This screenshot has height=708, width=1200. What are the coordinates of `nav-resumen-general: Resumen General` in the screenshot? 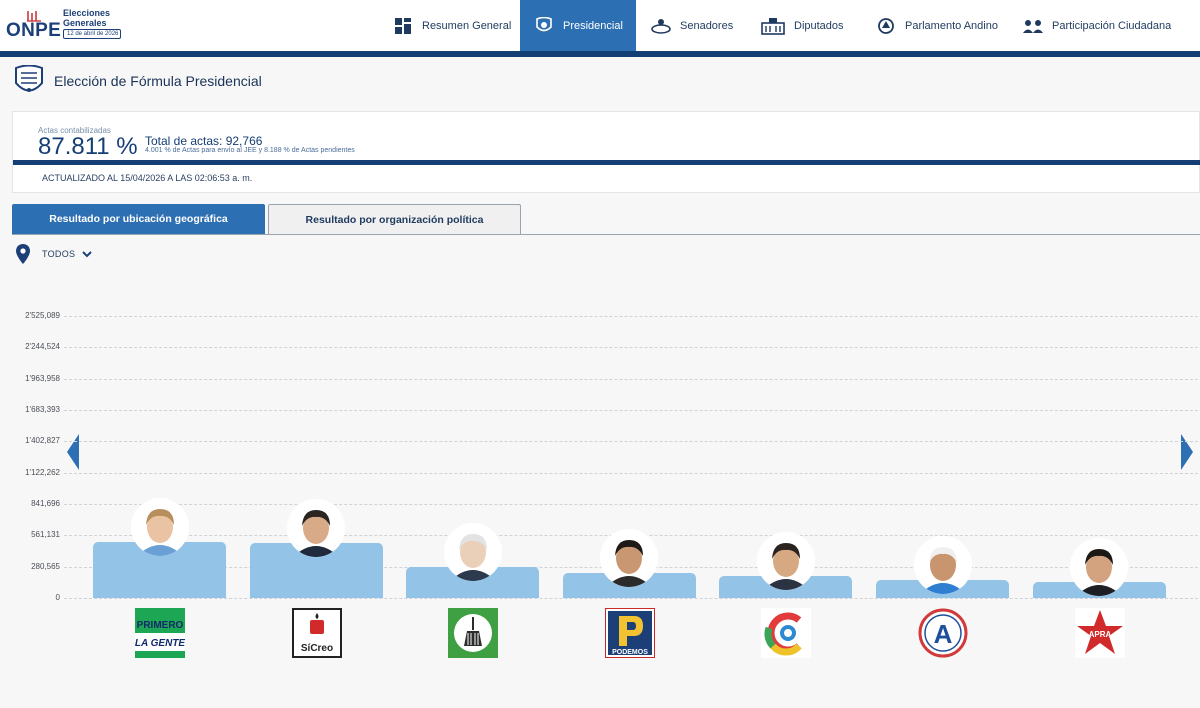 It's located at (447, 25).